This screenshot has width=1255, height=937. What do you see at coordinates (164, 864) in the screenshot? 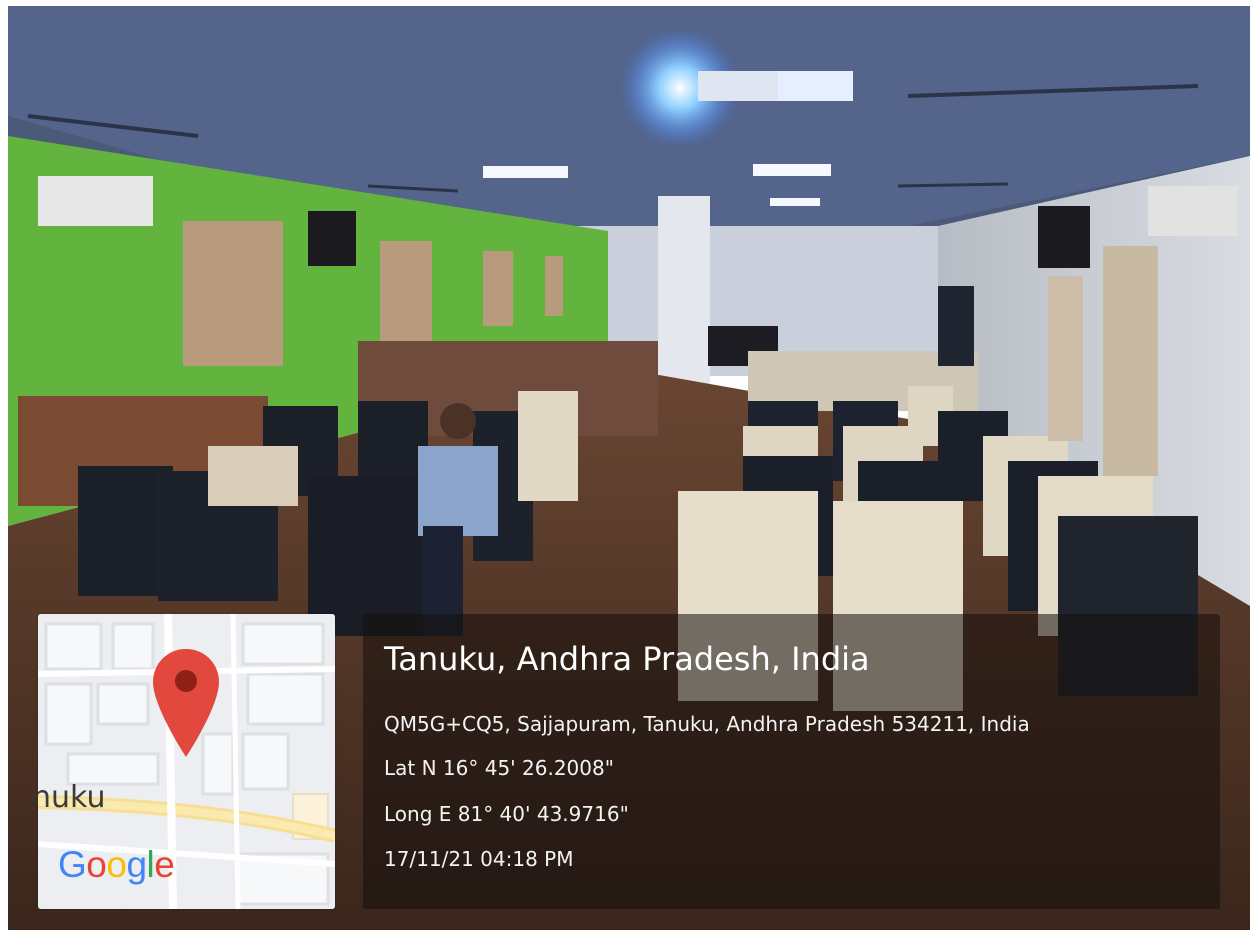
I see `google-logo-letter: e` at bounding box center [164, 864].